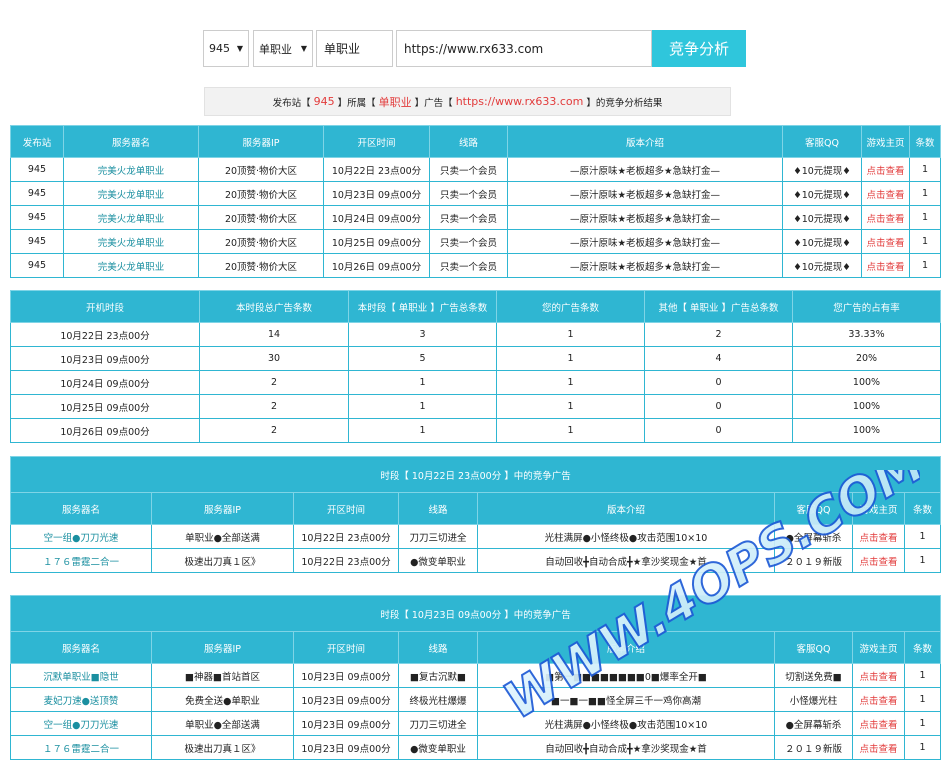 The image size is (950, 771). I want to click on analyze-button: 竞争分析, so click(699, 48).